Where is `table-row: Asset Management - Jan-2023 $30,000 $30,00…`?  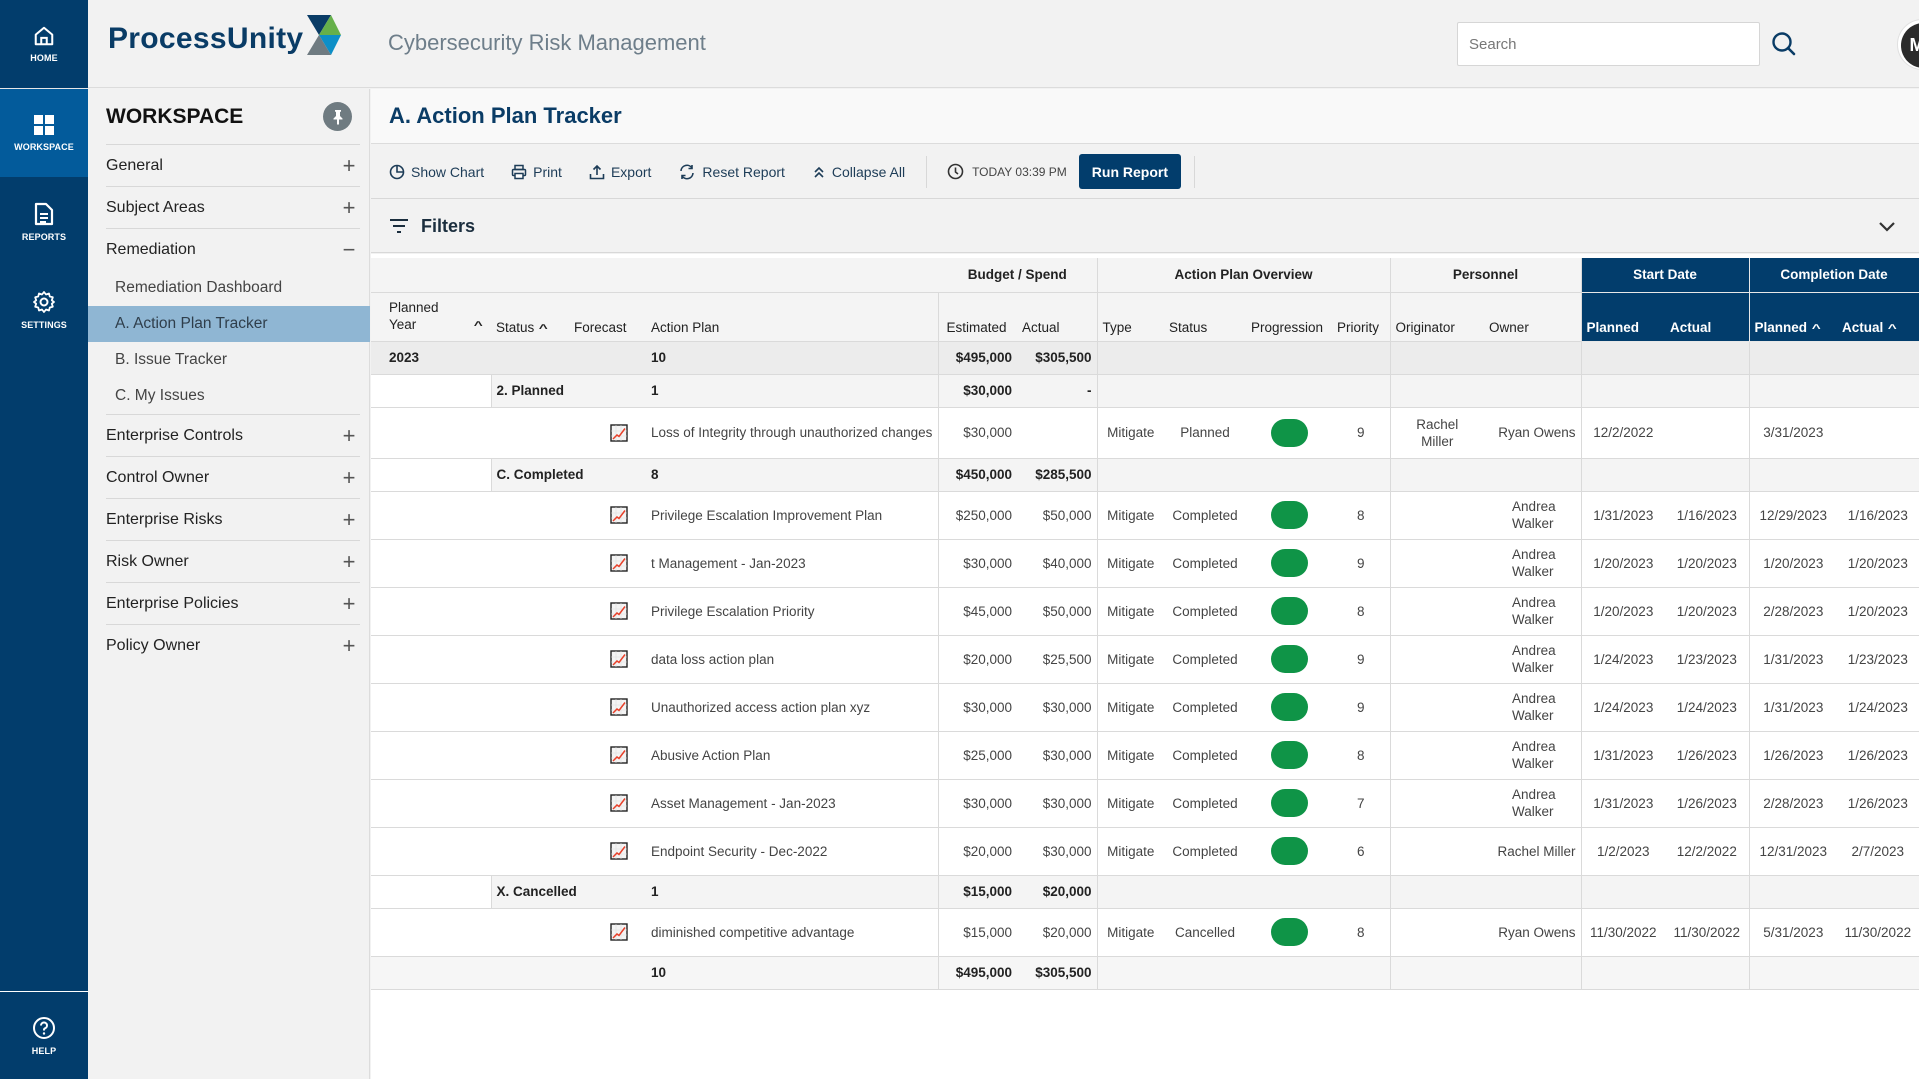
table-row: Asset Management - Jan-2023 $30,000 $30,00… is located at coordinates (1145, 803).